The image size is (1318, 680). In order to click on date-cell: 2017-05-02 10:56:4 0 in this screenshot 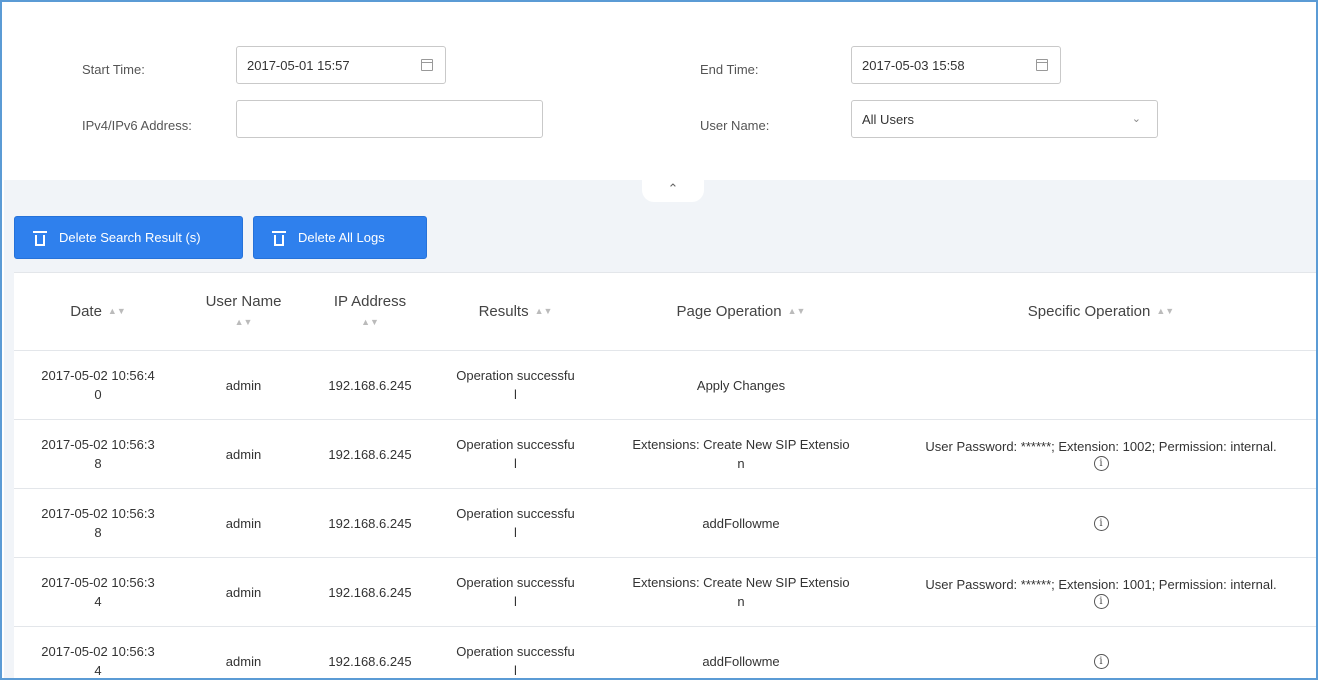, I will do `click(98, 385)`.